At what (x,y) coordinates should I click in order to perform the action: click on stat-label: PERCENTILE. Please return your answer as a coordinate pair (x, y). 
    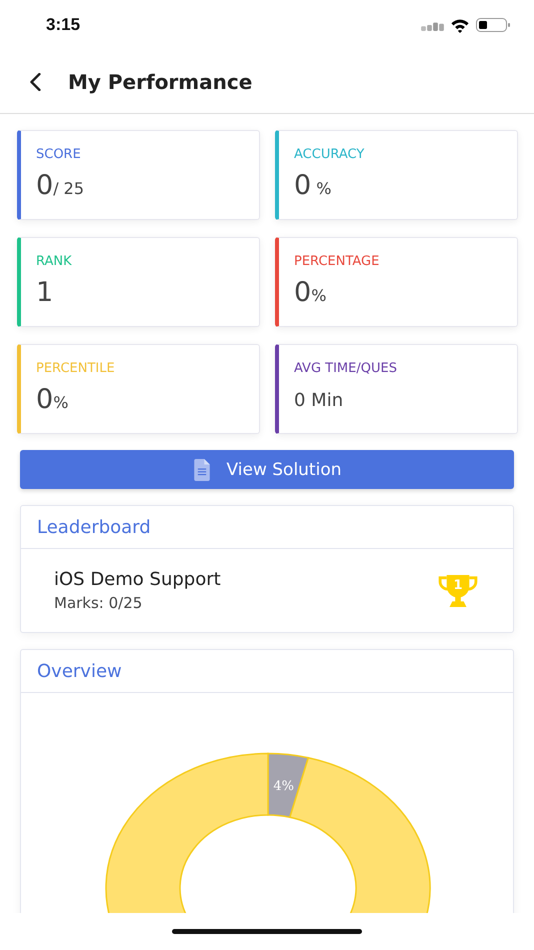
    Looking at the image, I should click on (76, 368).